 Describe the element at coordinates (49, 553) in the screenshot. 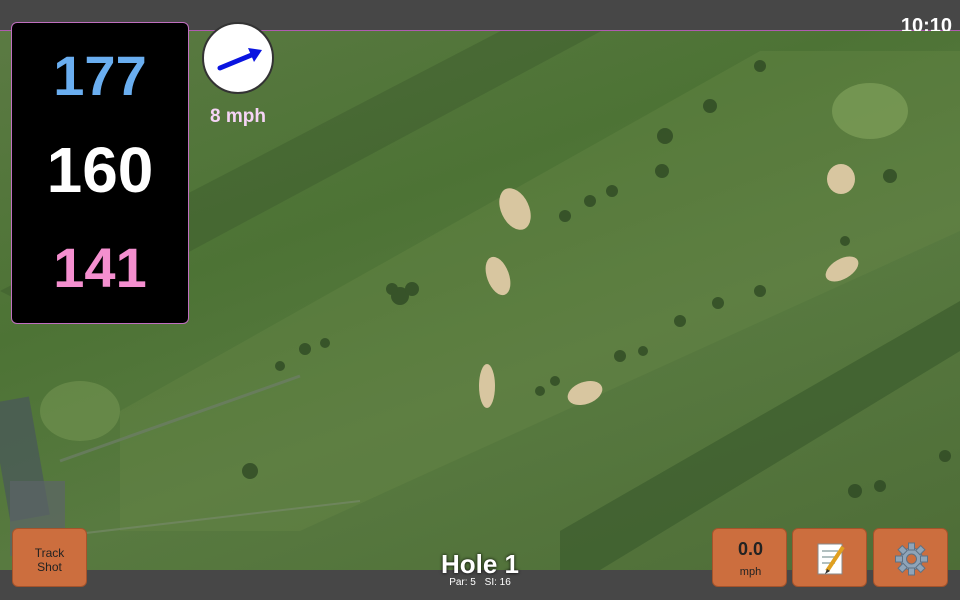

I see `track-shot-label-line1: Track` at that location.